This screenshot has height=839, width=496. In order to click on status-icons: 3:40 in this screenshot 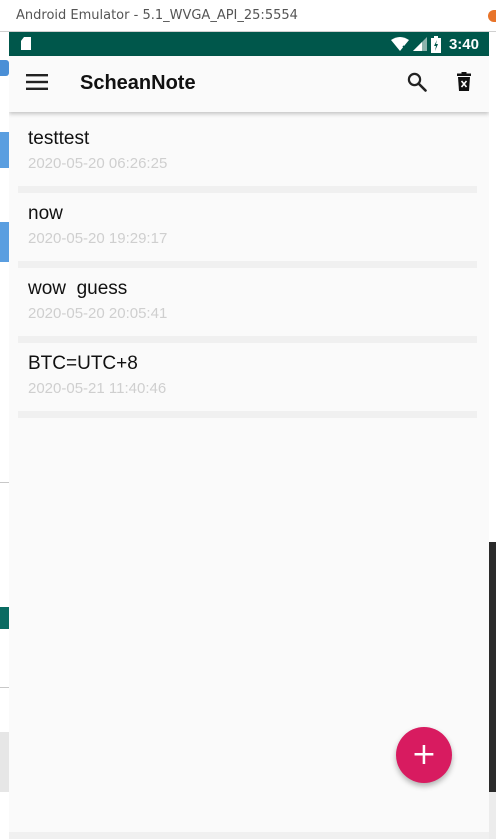, I will do `click(434, 44)`.